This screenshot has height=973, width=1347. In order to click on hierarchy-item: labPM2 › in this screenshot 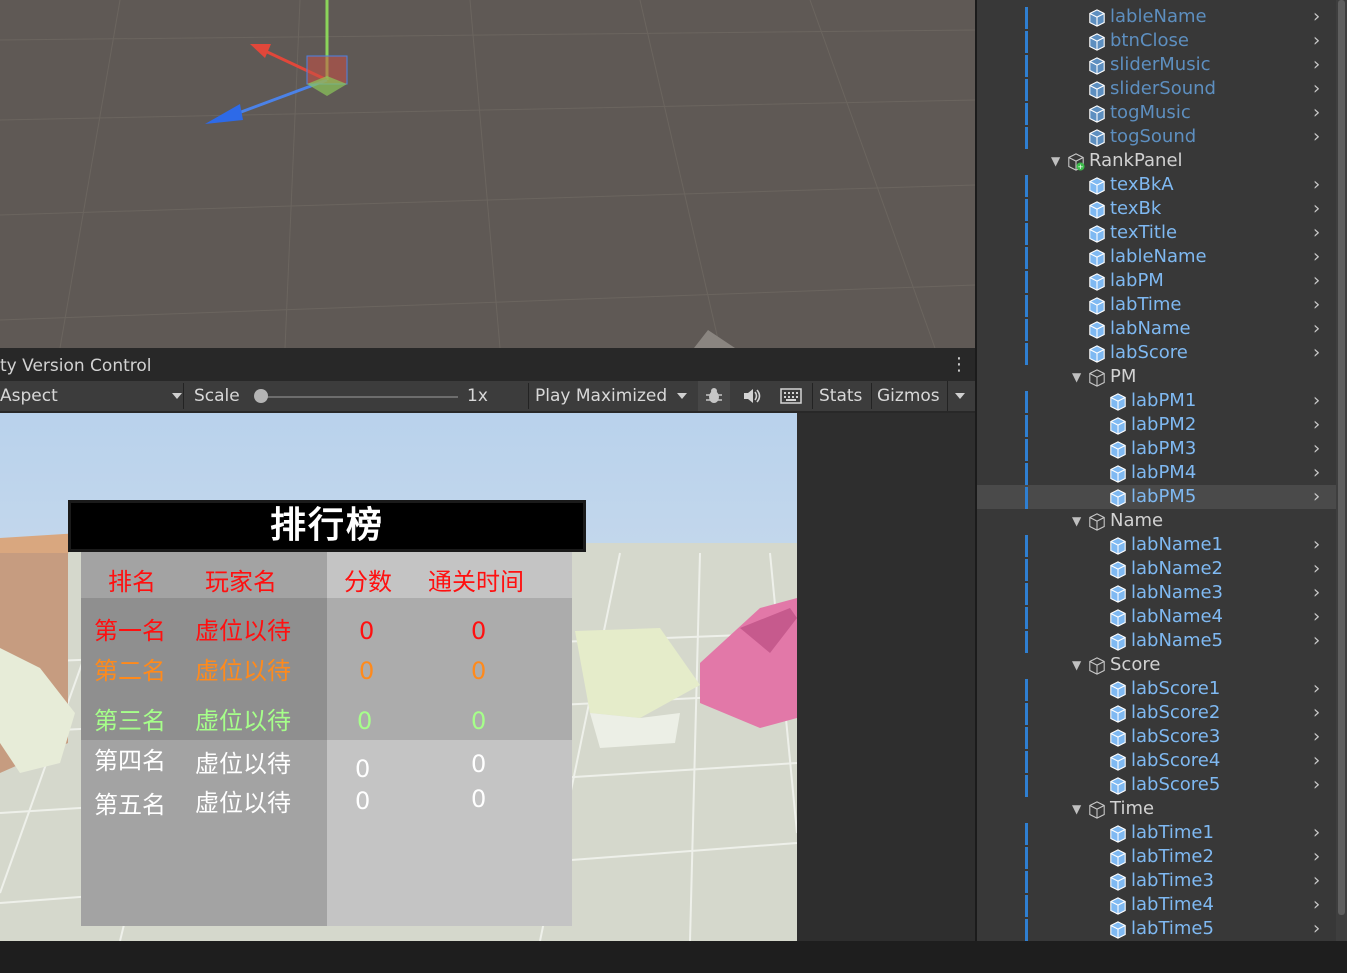, I will do `click(1162, 425)`.